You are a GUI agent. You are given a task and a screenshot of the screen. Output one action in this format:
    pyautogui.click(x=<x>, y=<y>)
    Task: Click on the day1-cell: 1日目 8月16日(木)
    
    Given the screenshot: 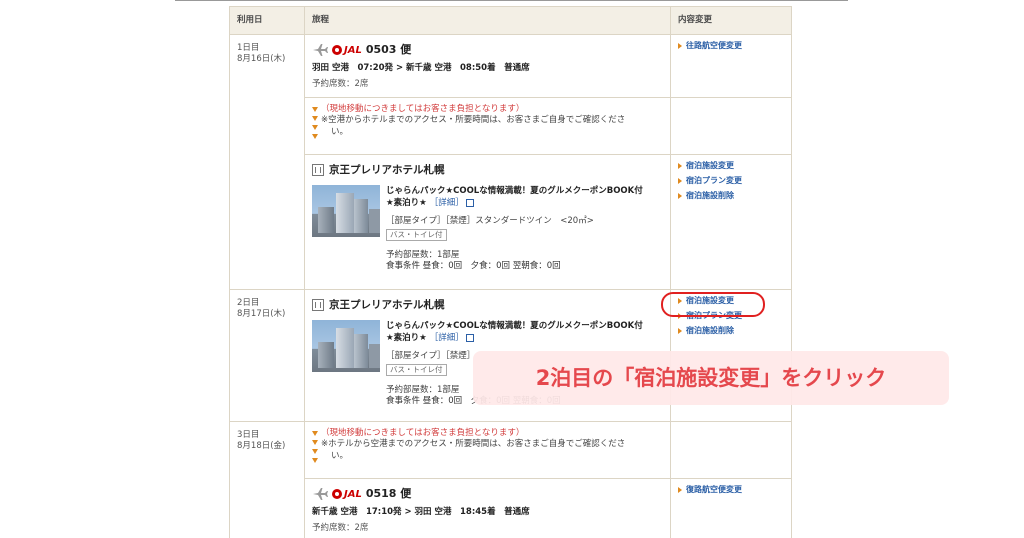 What is the action you would take?
    pyautogui.click(x=267, y=162)
    